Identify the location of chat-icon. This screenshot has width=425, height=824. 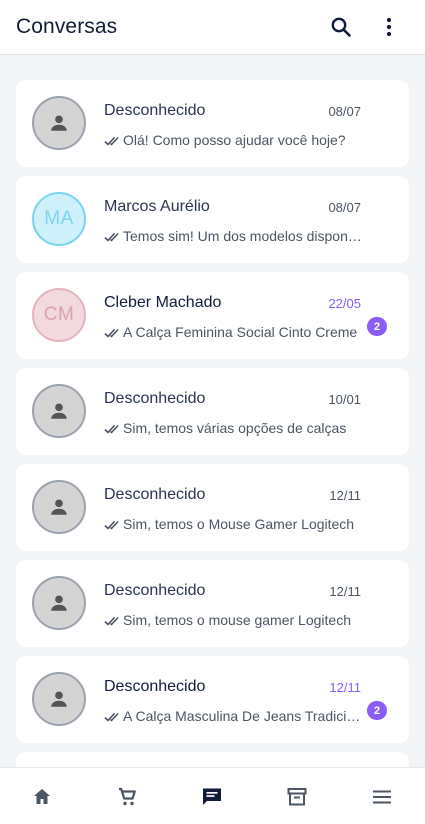
(212, 797).